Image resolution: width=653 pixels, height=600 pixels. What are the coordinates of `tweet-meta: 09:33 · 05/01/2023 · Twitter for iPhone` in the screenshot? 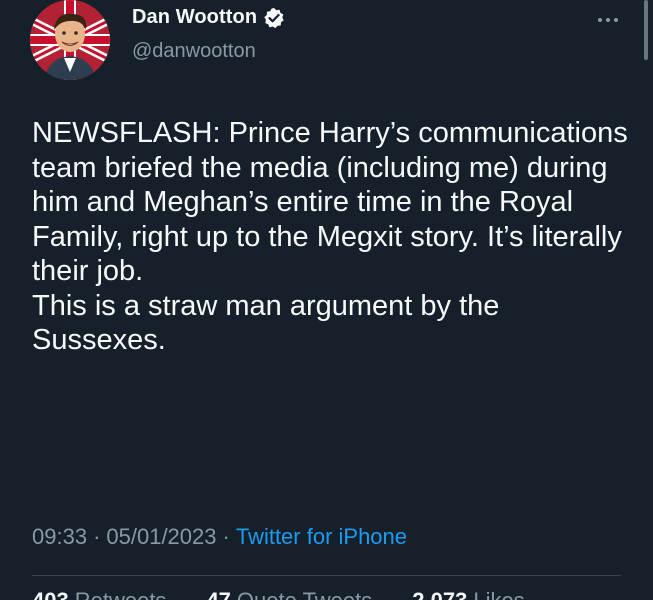 It's located at (219, 537).